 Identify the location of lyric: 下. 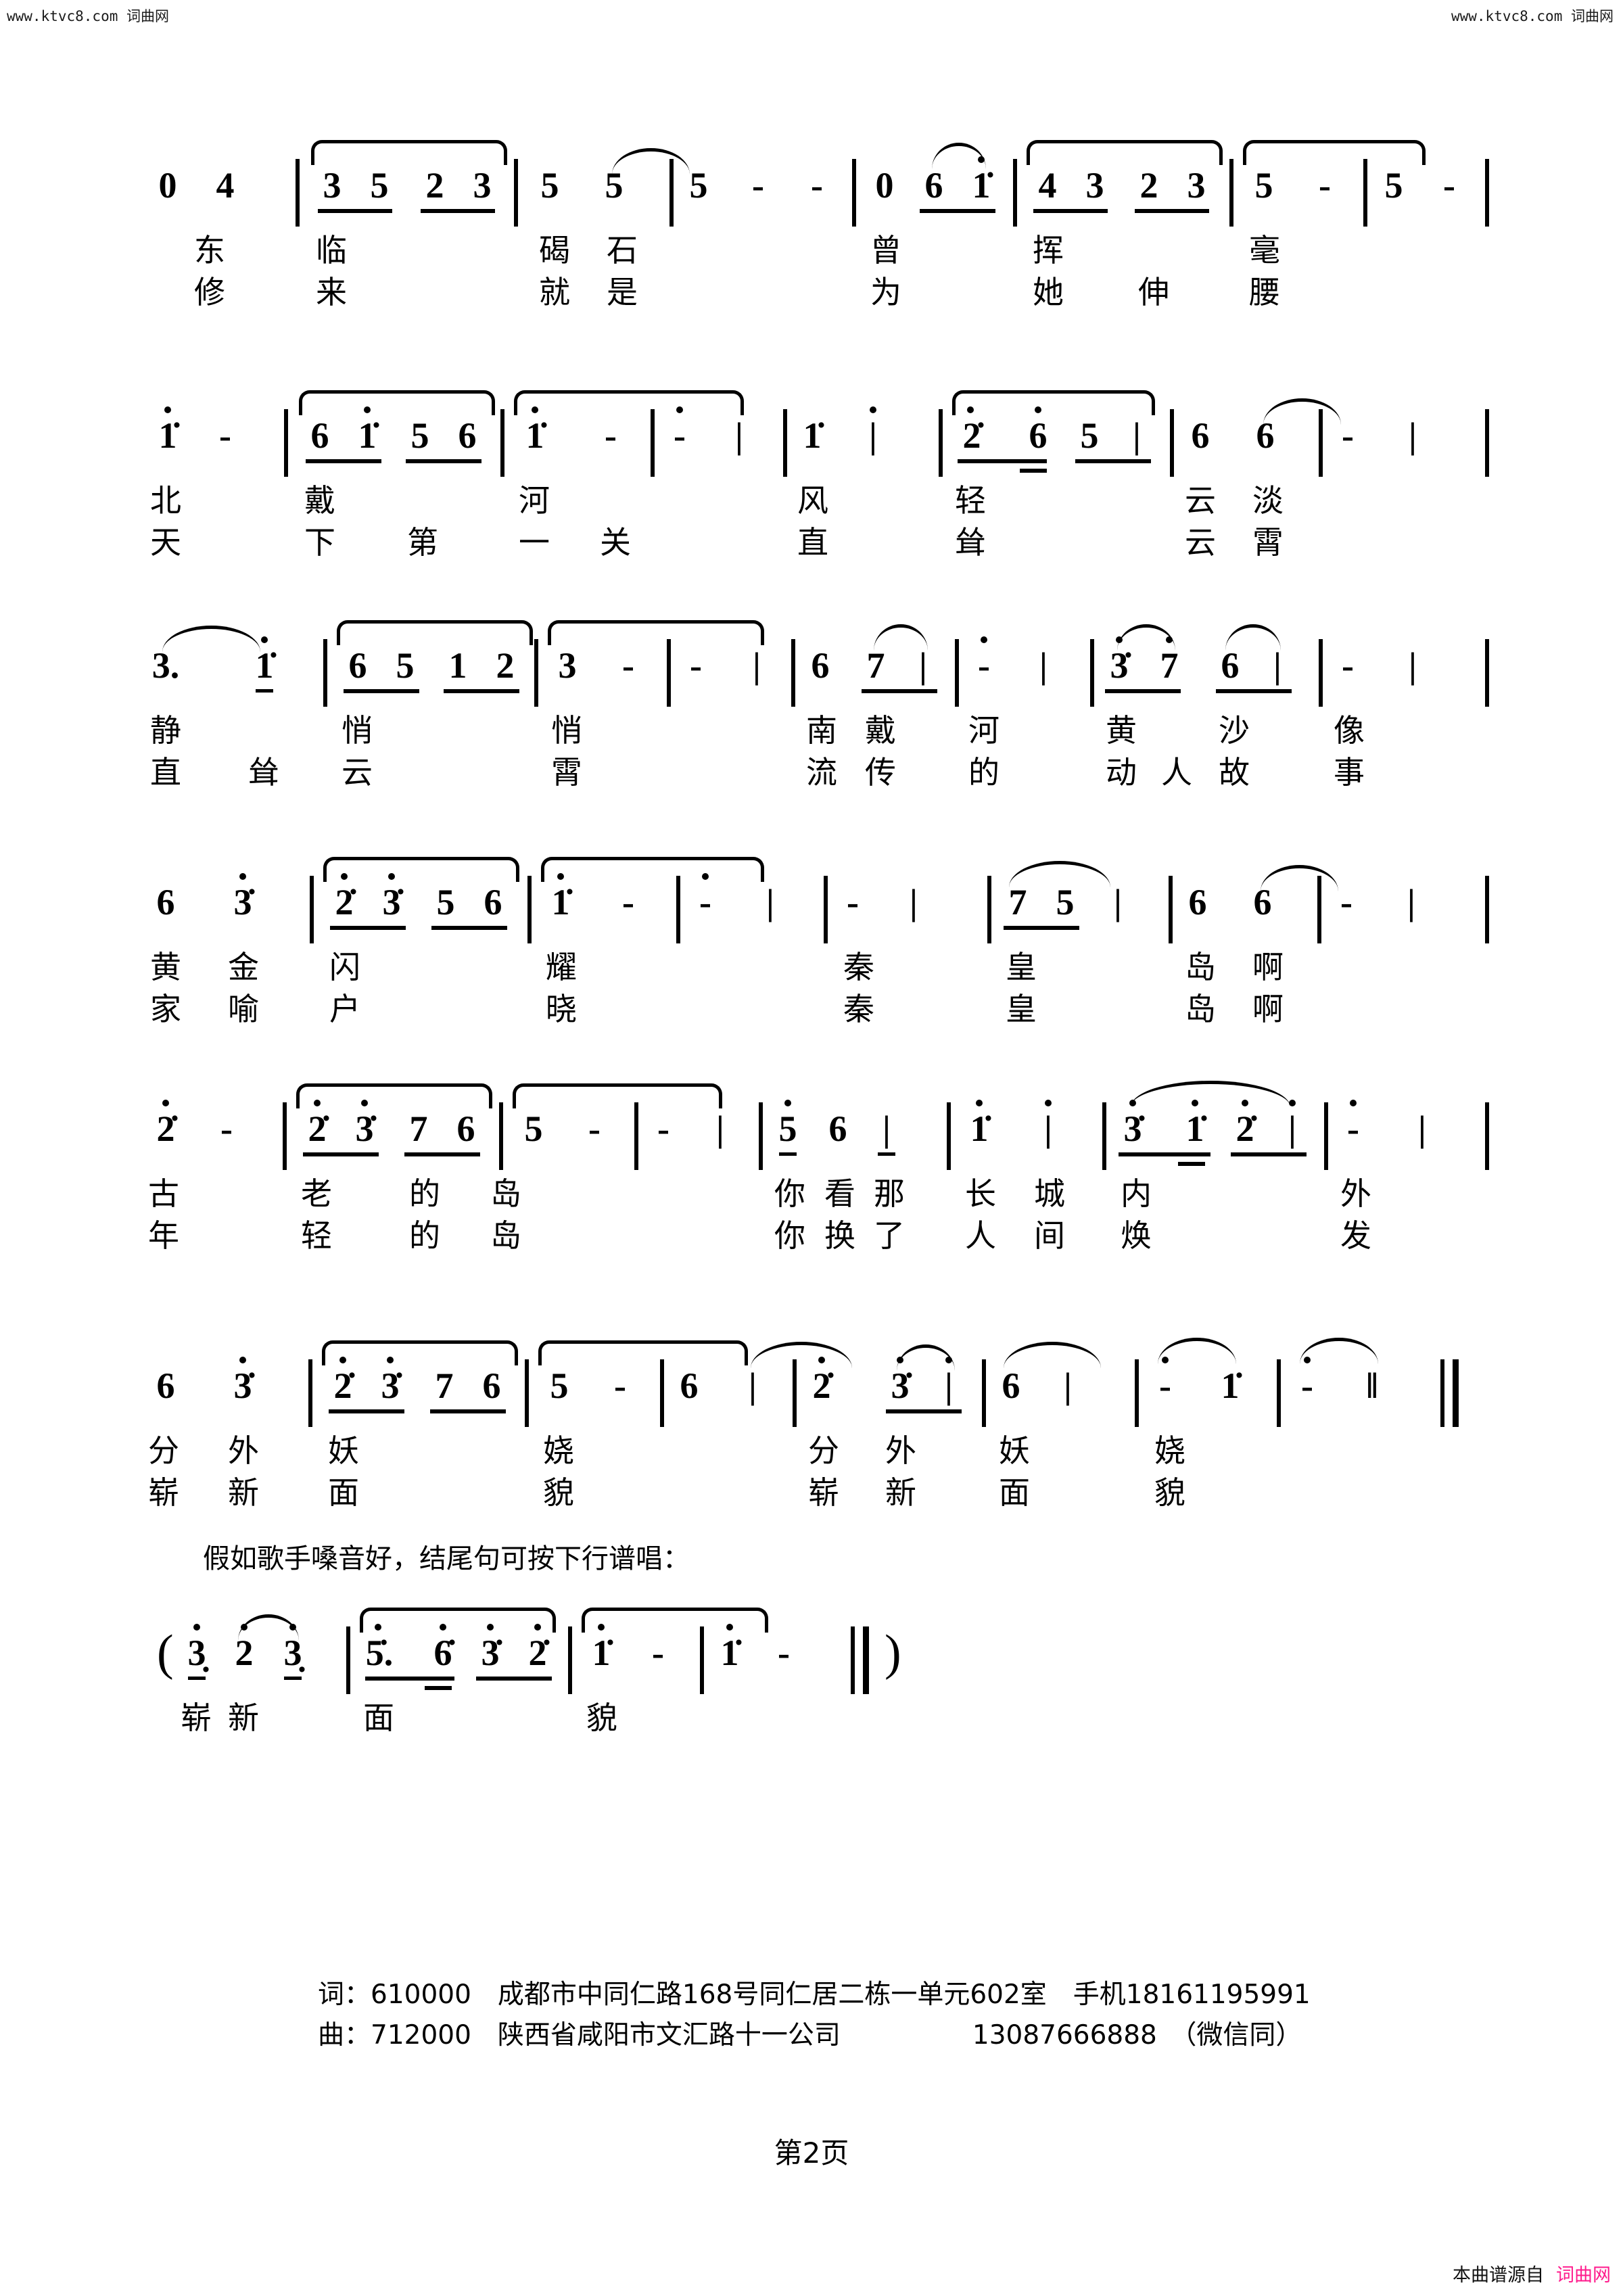
(319, 542).